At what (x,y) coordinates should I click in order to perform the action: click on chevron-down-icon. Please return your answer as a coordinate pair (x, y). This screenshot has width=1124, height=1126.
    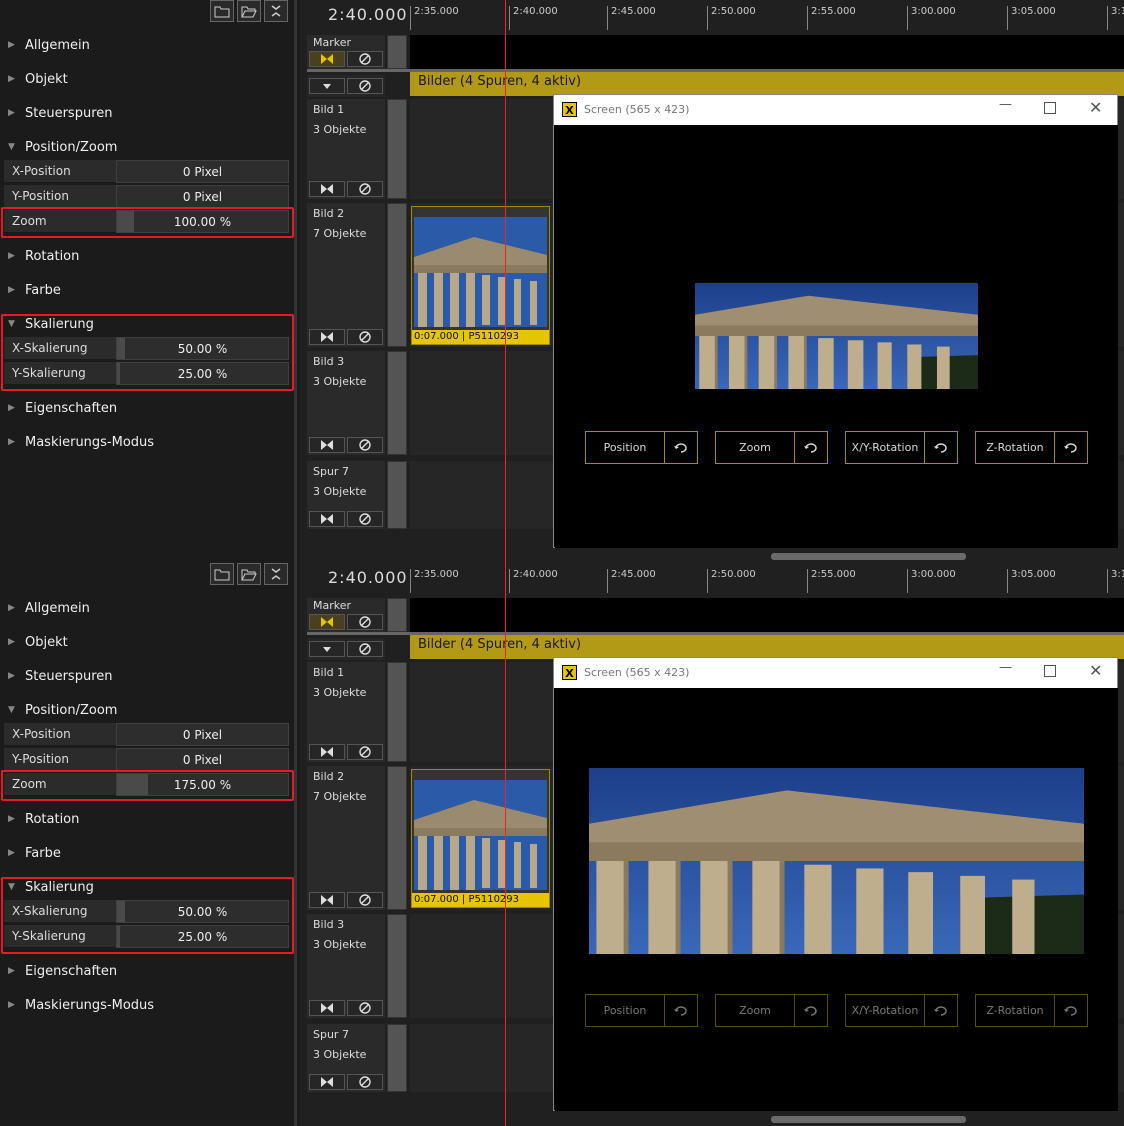
    Looking at the image, I should click on (327, 86).